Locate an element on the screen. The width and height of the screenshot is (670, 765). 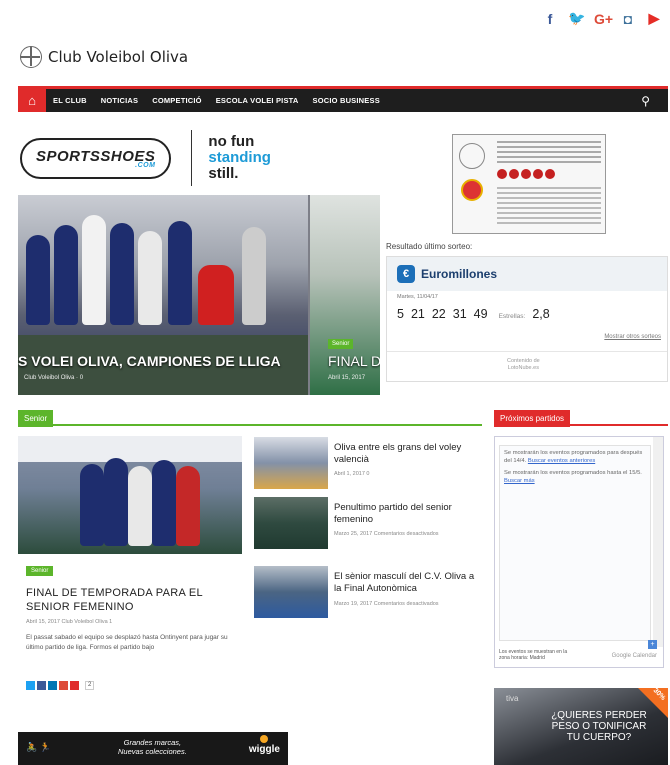
lottery-date: Martes, 11/04/17 is located at coordinates (417, 297).